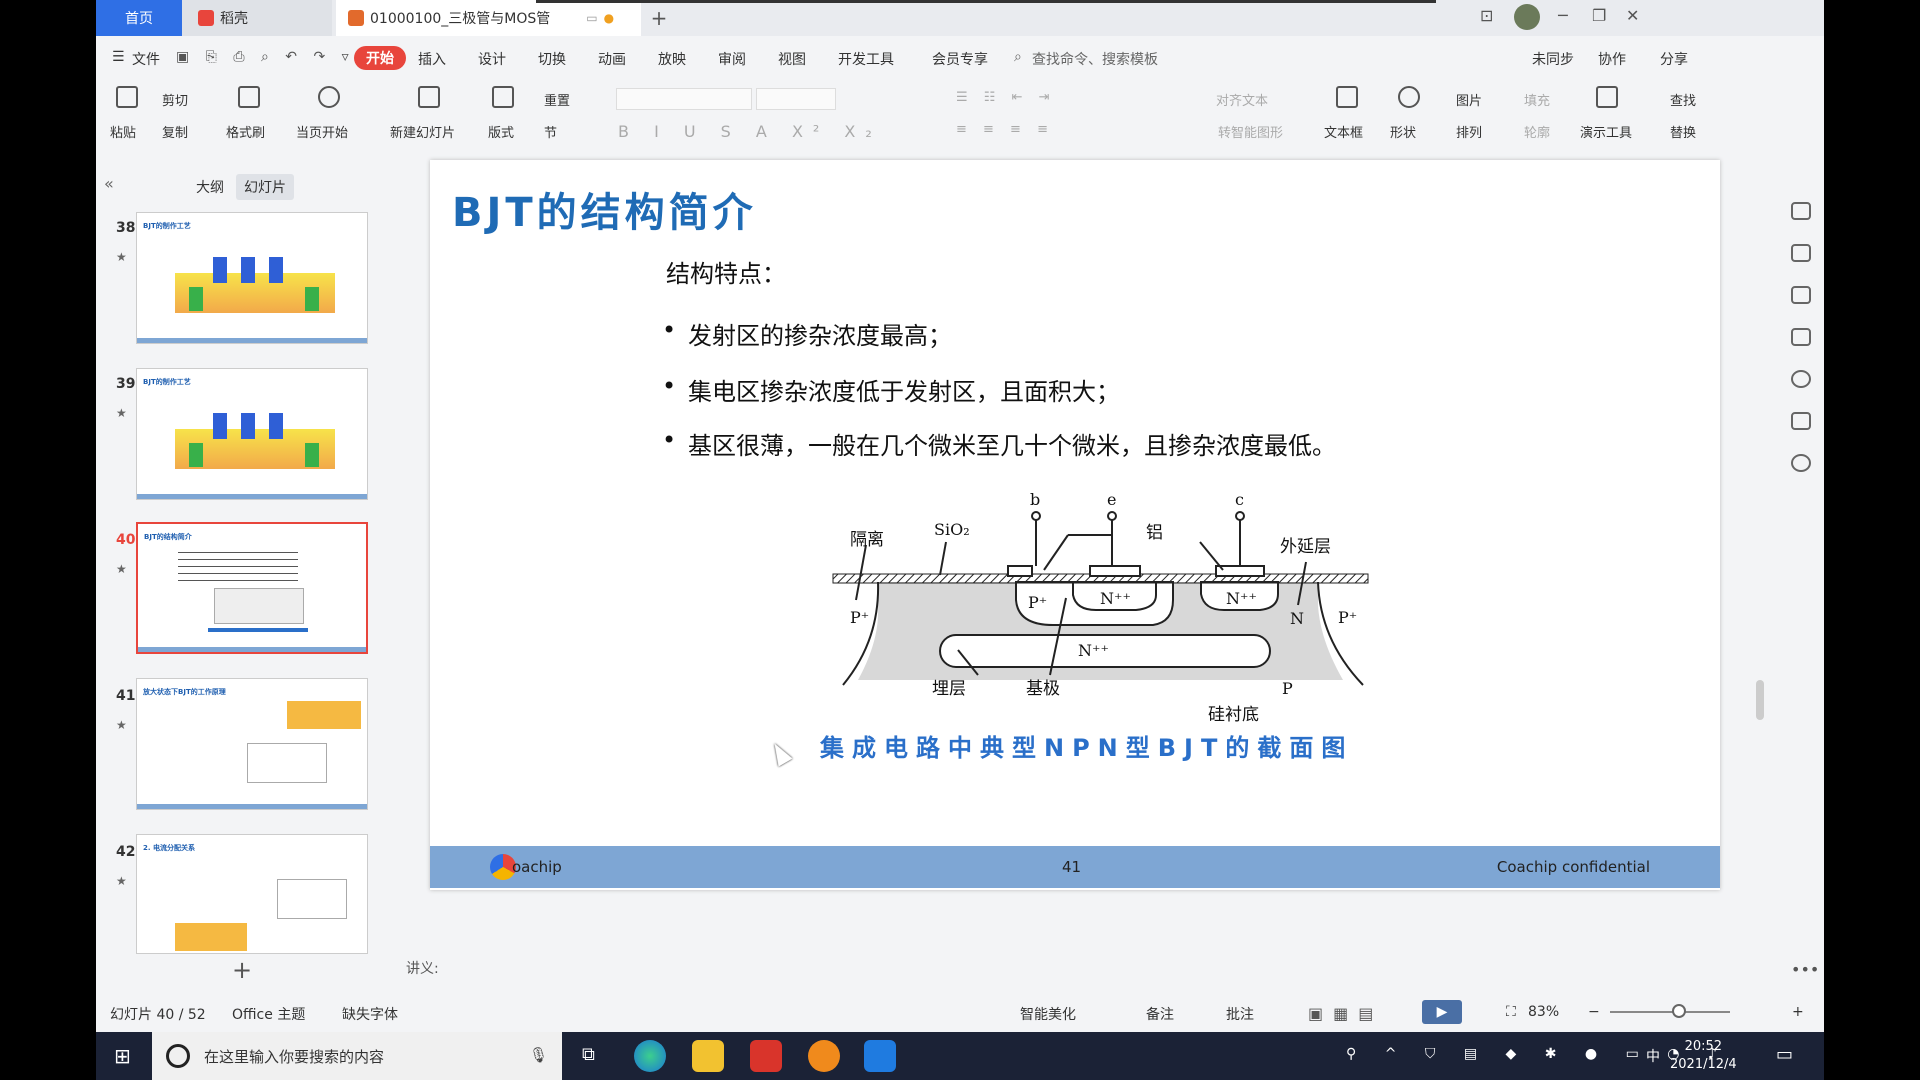 The height and width of the screenshot is (1080, 1920). I want to click on present-tools-icon, so click(1607, 97).